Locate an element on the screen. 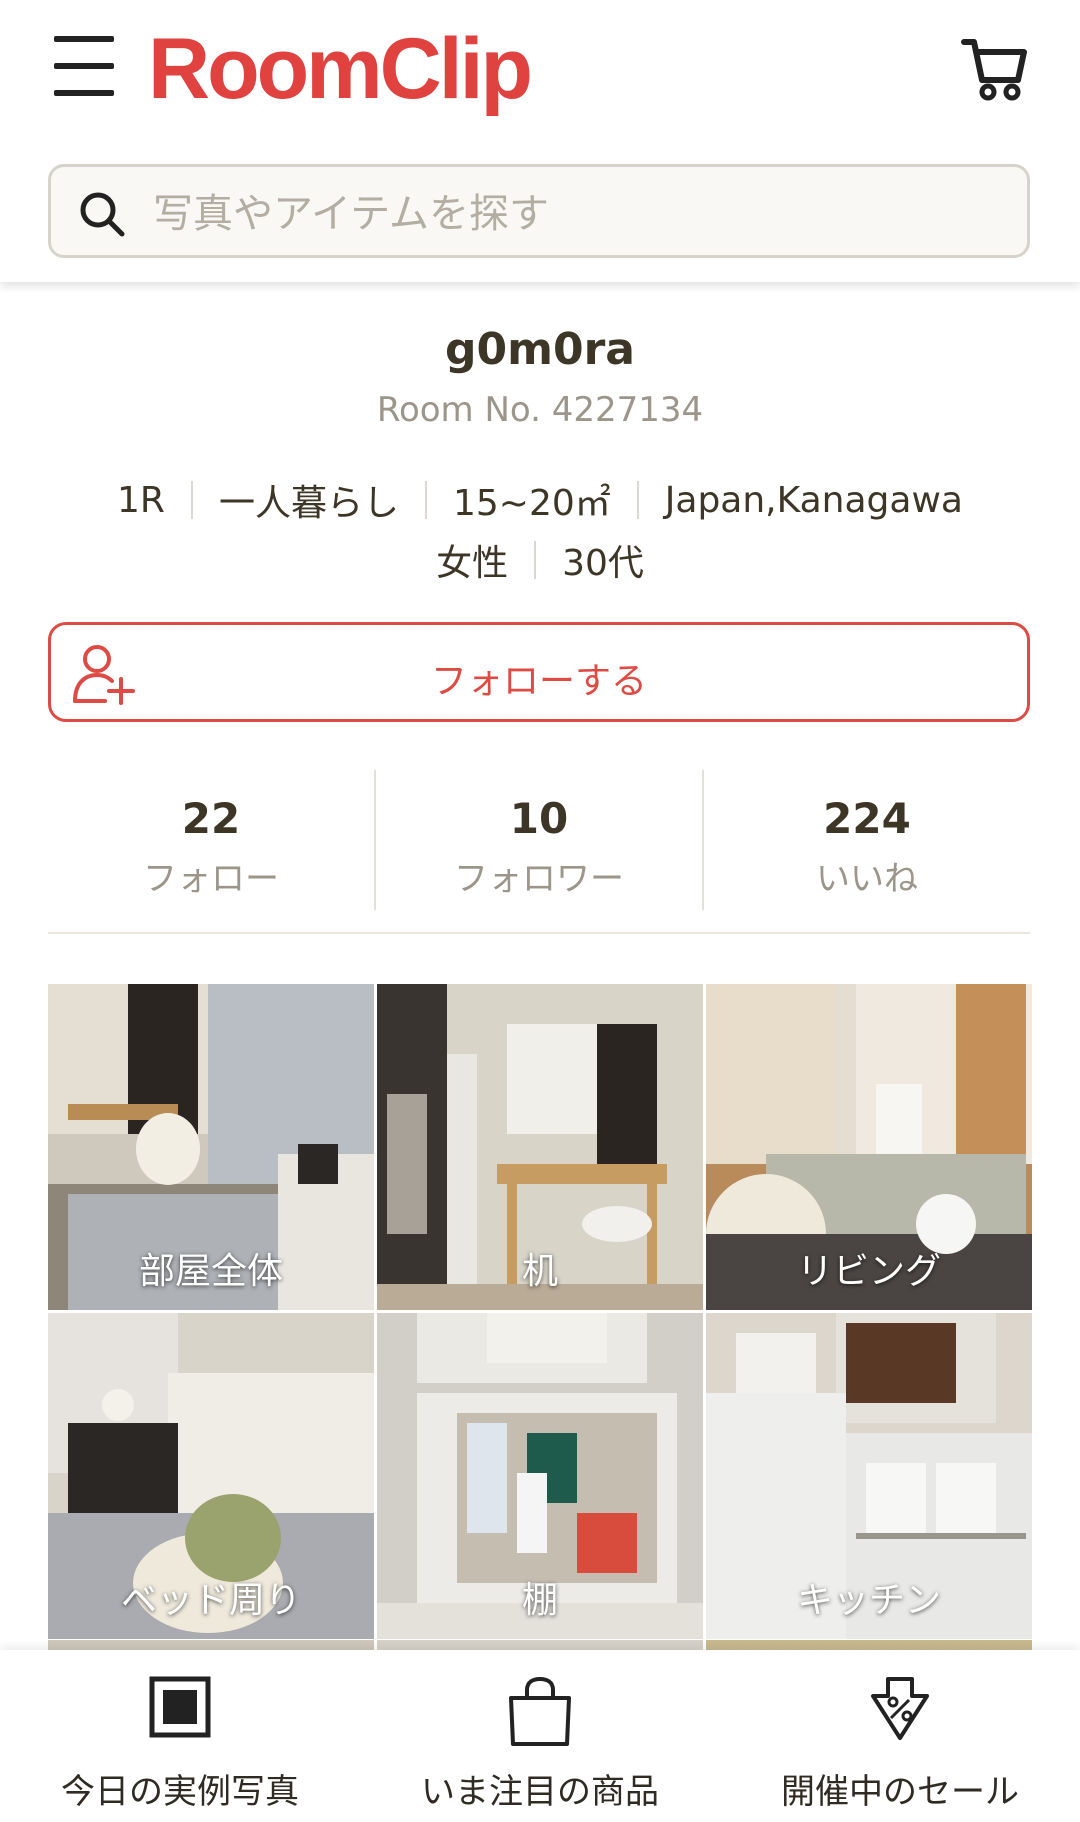 The height and width of the screenshot is (1822, 1080). location: Japan,Kanagawa is located at coordinates (813, 500).